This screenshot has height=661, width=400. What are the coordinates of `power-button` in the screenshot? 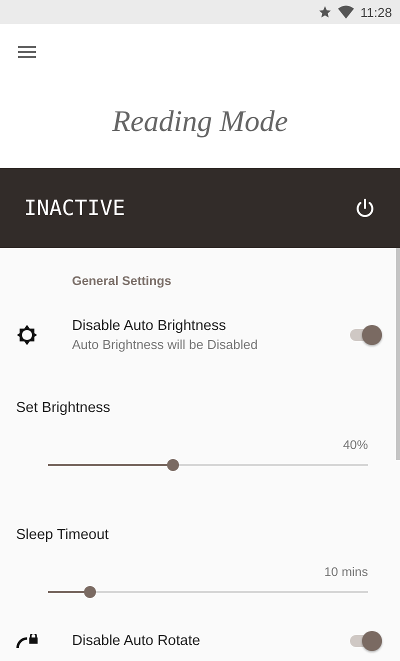 It's located at (365, 208).